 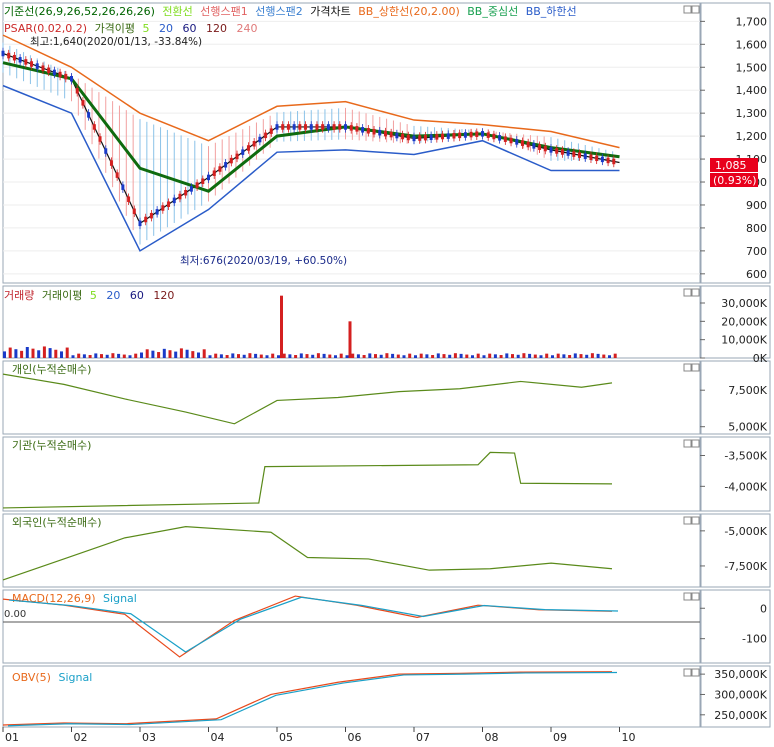 What do you see at coordinates (695, 520) in the screenshot?
I see `foreign-close-icon` at bounding box center [695, 520].